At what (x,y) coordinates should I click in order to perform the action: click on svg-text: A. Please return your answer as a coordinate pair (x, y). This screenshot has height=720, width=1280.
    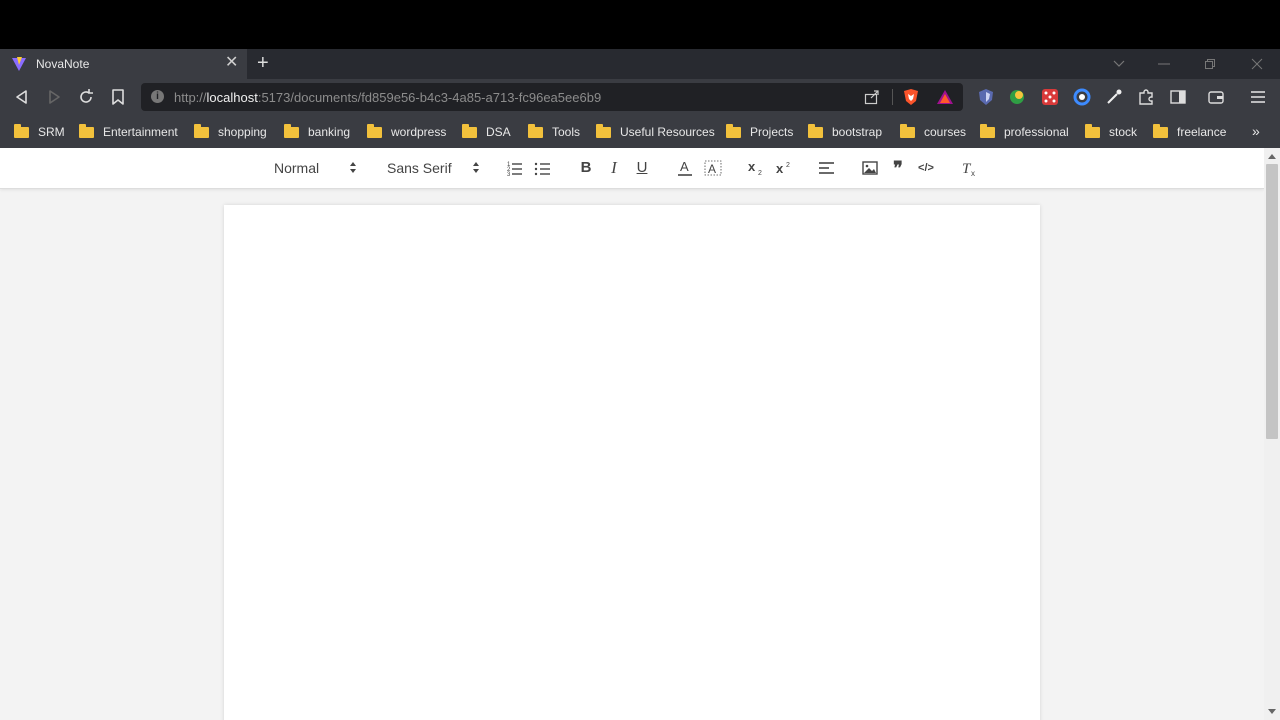
    Looking at the image, I should click on (684, 166).